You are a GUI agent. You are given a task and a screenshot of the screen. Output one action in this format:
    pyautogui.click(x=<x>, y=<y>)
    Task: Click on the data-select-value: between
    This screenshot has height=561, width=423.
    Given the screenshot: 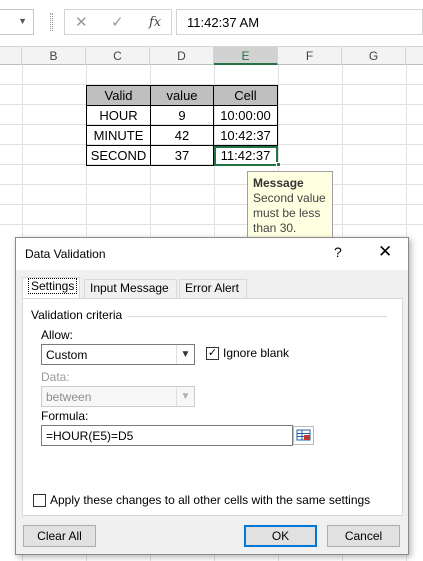 What is the action you would take?
    pyautogui.click(x=69, y=397)
    